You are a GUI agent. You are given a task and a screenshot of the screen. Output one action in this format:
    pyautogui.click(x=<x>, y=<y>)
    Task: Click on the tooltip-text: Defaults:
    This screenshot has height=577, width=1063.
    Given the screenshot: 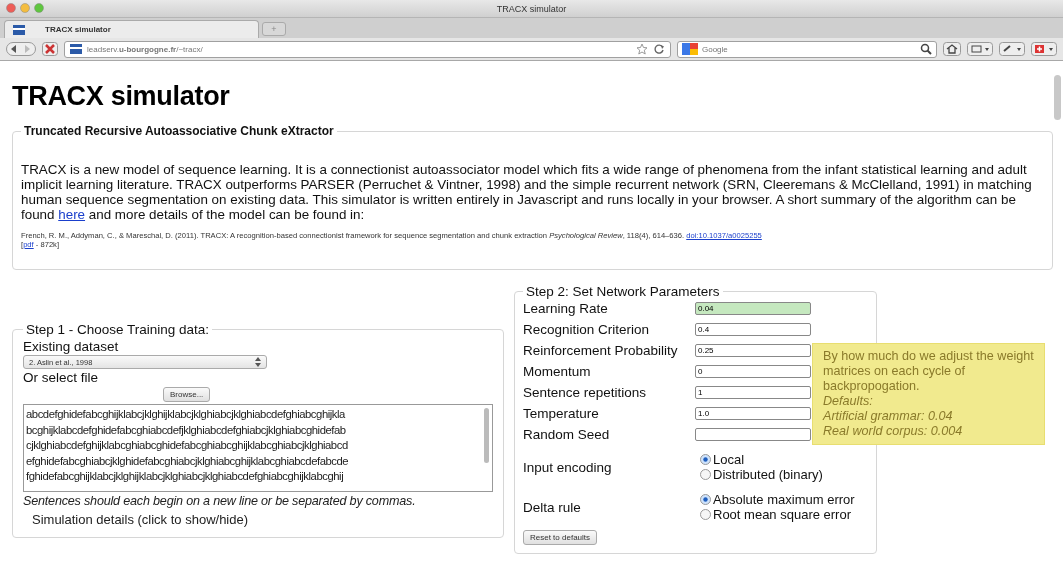 What is the action you would take?
    pyautogui.click(x=848, y=401)
    